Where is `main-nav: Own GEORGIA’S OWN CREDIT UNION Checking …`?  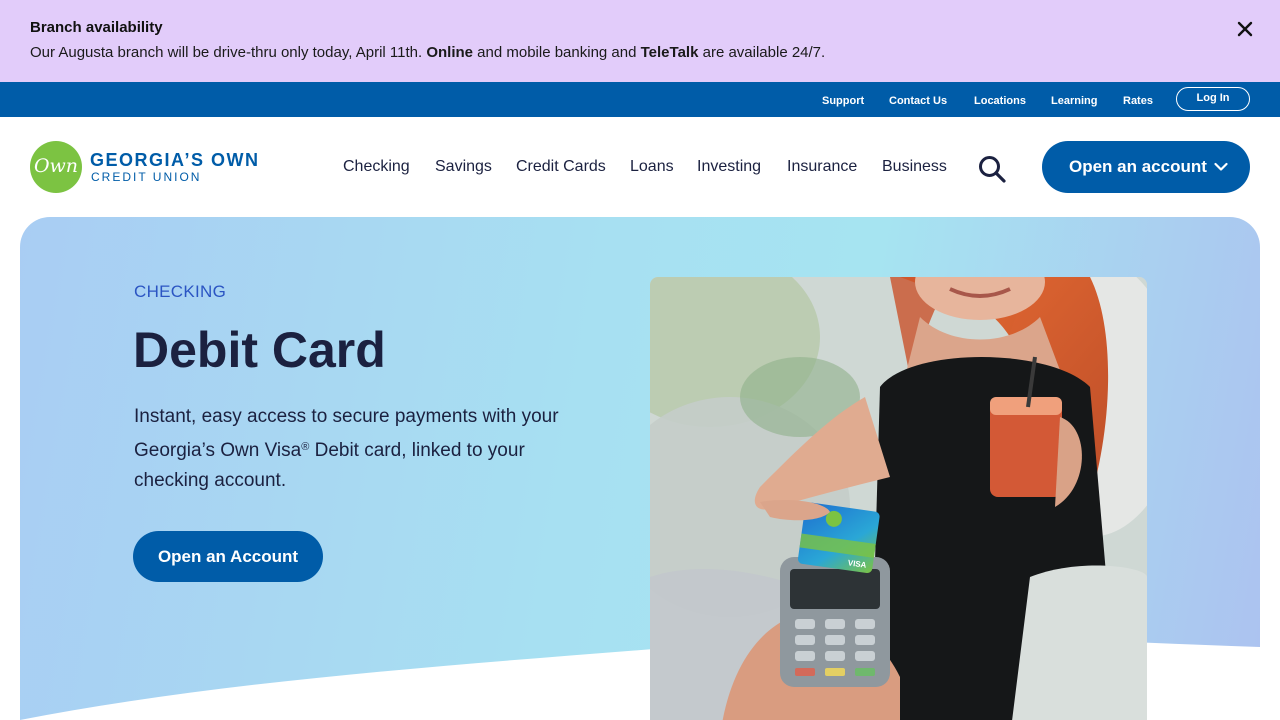
main-nav: Own GEORGIA’S OWN CREDIT UNION Checking … is located at coordinates (640, 167).